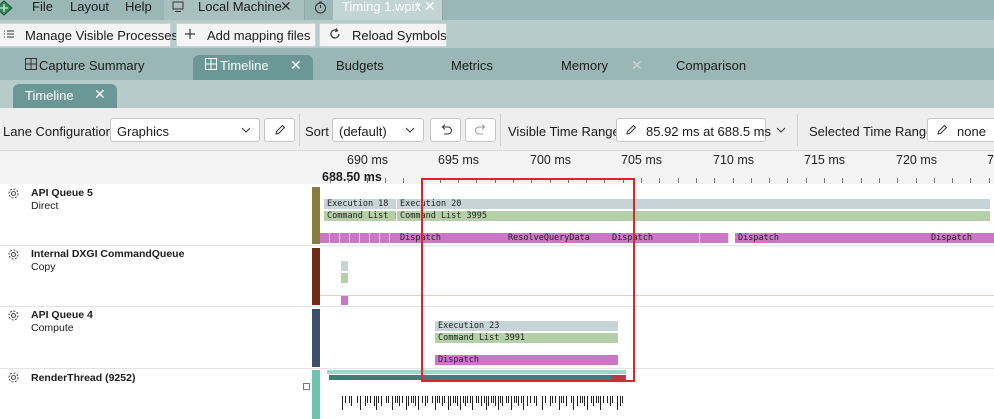  What do you see at coordinates (45, 206) in the screenshot?
I see `lane-type: Direct` at bounding box center [45, 206].